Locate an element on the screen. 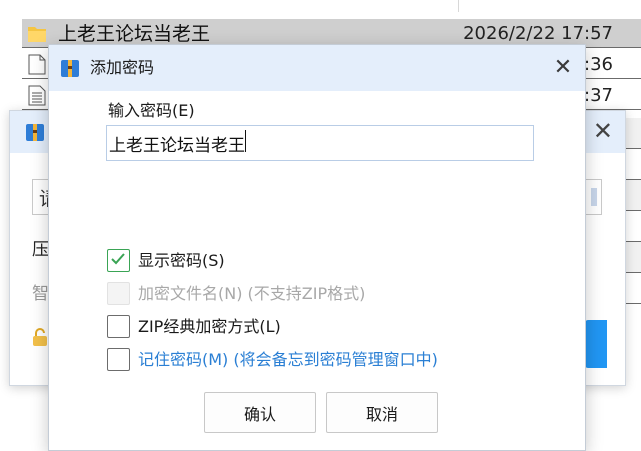  file-icon is located at coordinates (37, 64).